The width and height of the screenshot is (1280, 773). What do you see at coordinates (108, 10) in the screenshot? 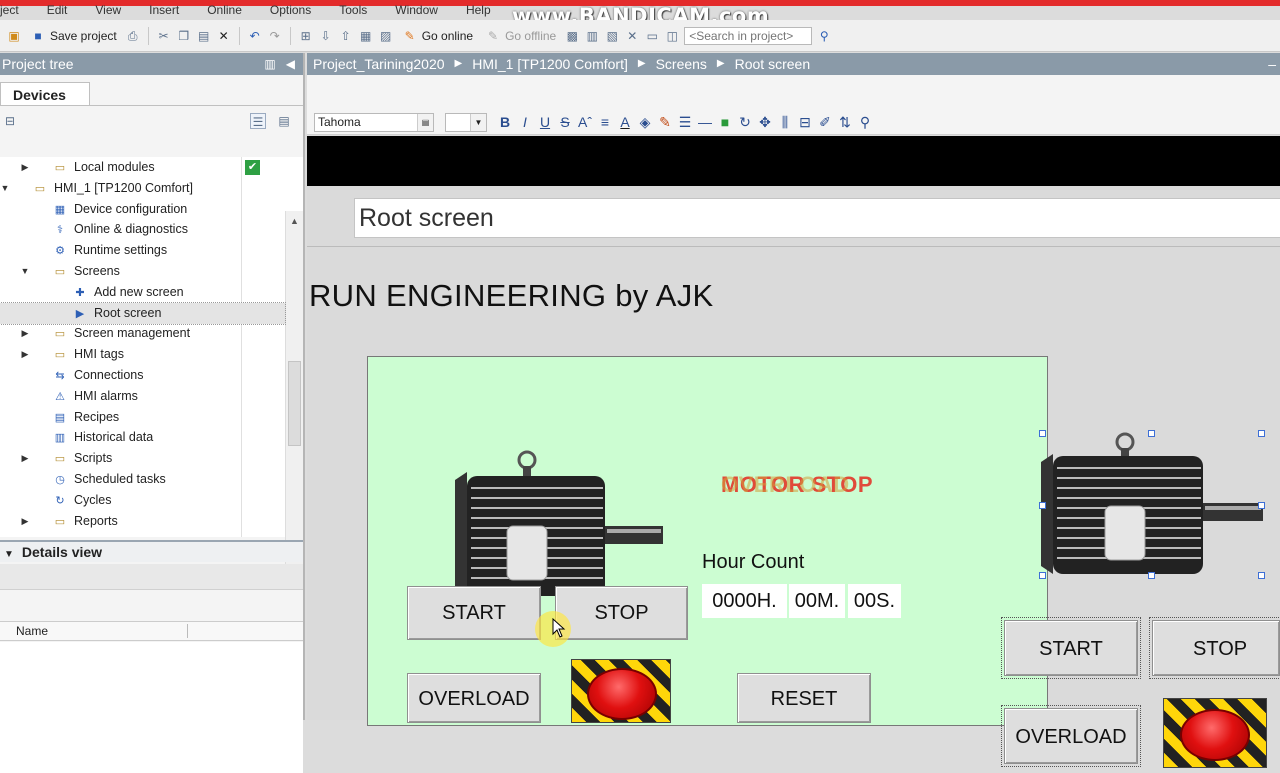
I see `menu-view: View` at bounding box center [108, 10].